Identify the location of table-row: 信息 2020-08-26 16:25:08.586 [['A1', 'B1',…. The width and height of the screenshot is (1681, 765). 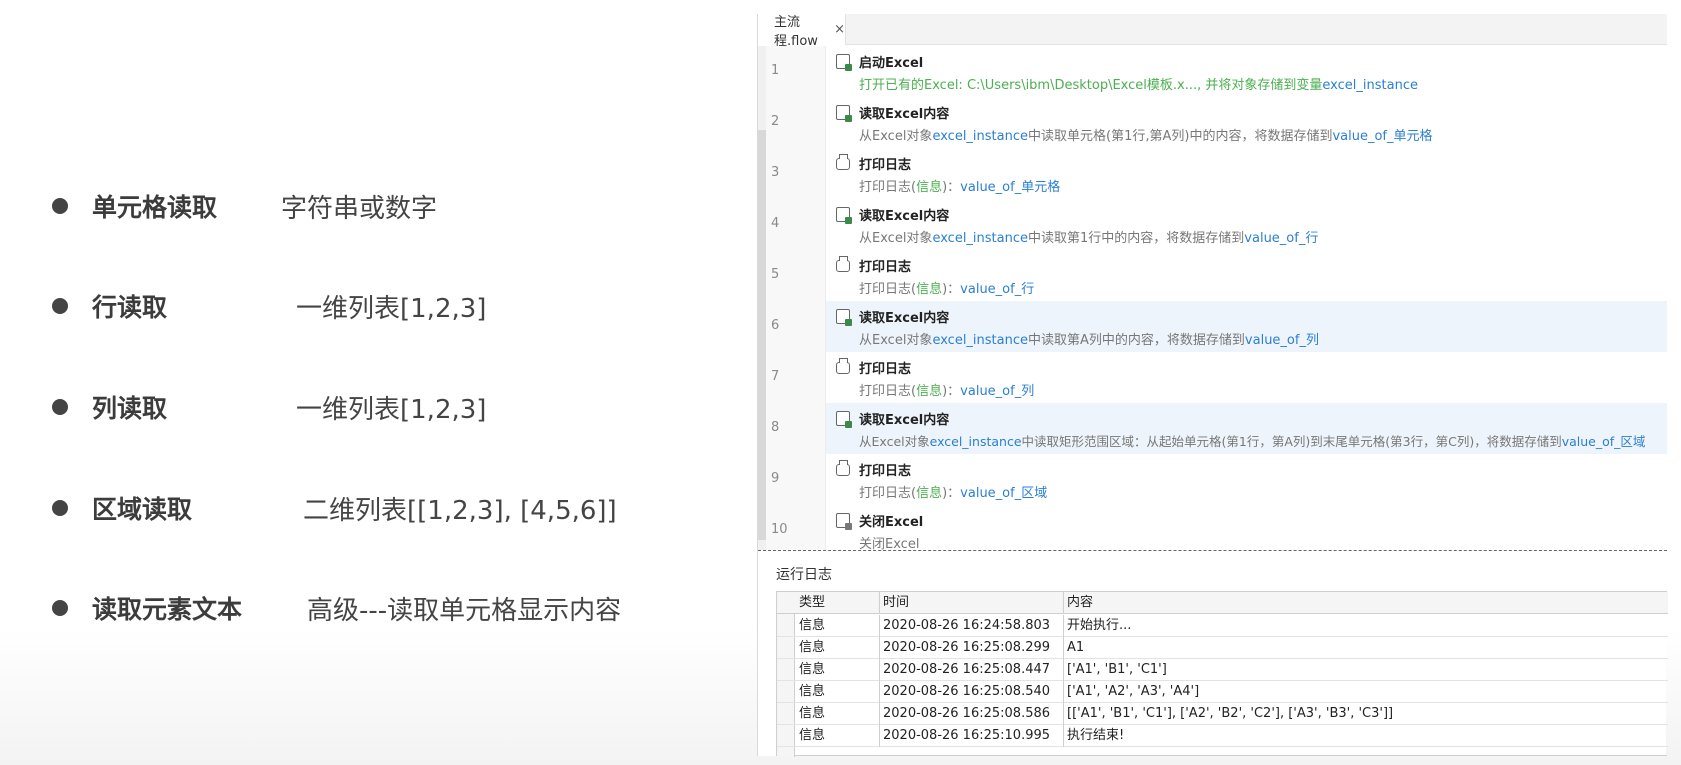
(1222, 714).